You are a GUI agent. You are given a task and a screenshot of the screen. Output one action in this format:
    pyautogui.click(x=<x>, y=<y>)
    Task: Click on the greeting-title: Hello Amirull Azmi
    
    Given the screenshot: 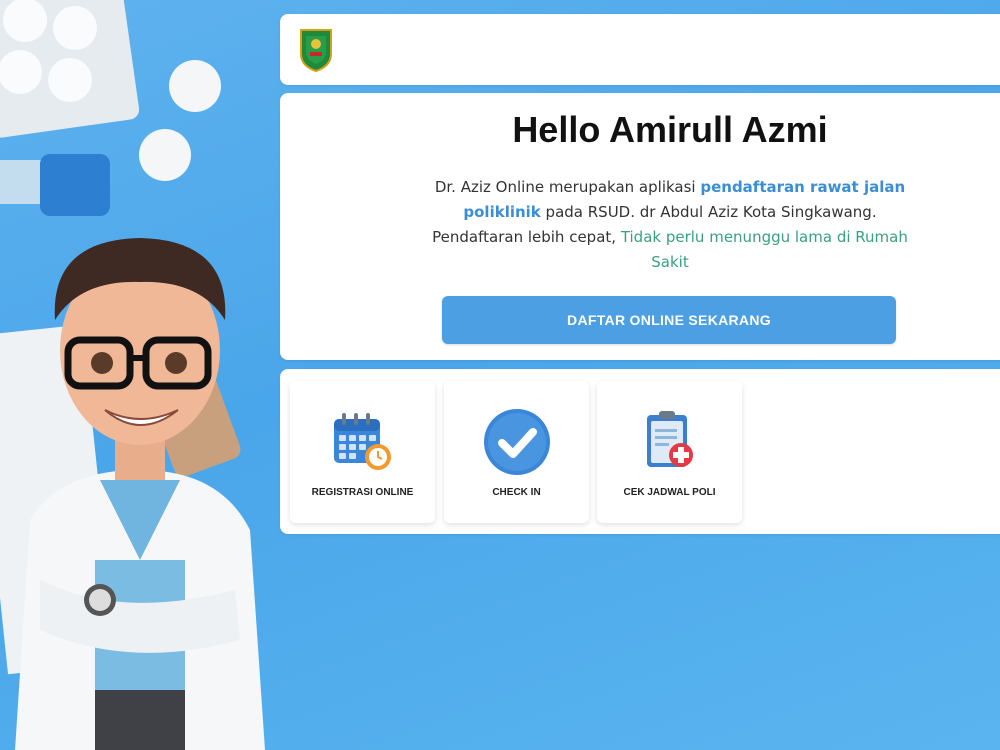 What is the action you would take?
    pyautogui.click(x=670, y=129)
    